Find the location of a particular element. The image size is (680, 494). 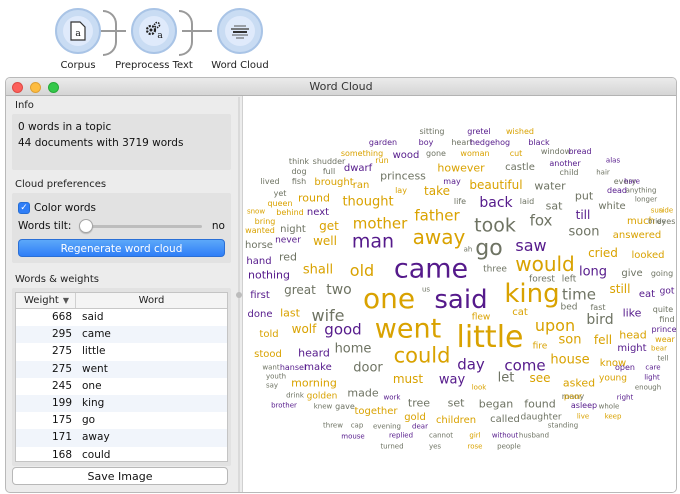

cloud-word: told is located at coordinates (268, 335).